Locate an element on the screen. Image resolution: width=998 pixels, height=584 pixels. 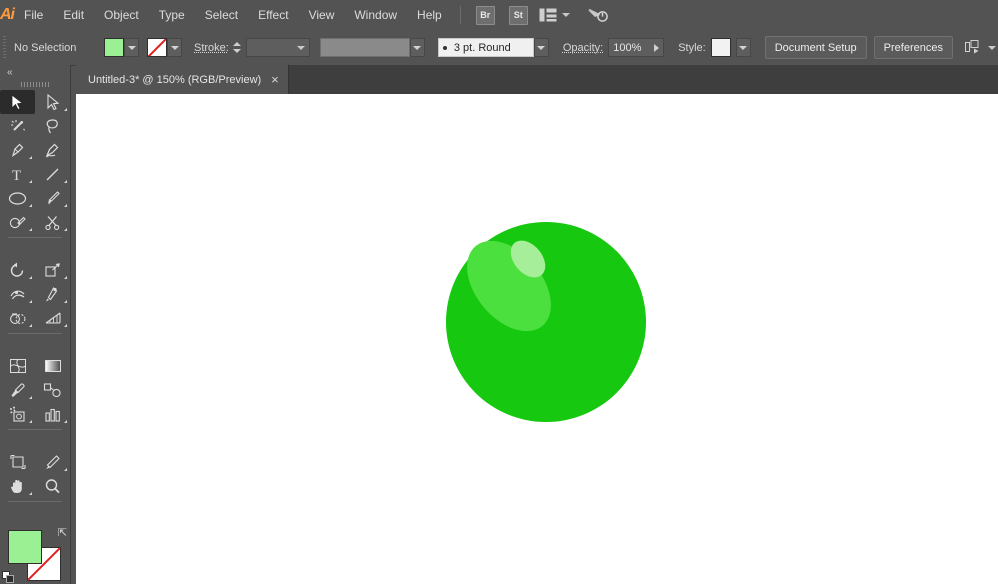
lasso-tool is located at coordinates (52, 126).